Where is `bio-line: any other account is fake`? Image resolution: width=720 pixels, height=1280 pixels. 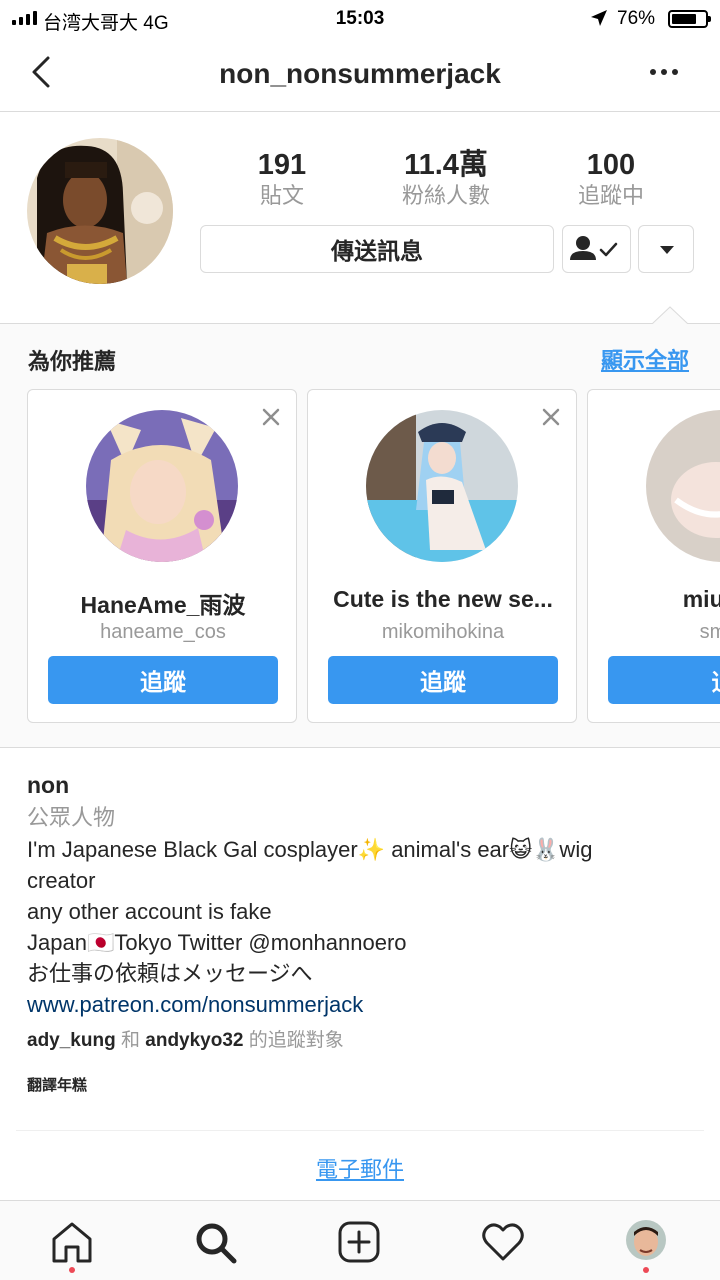
bio-line: any other account is fake is located at coordinates (149, 911).